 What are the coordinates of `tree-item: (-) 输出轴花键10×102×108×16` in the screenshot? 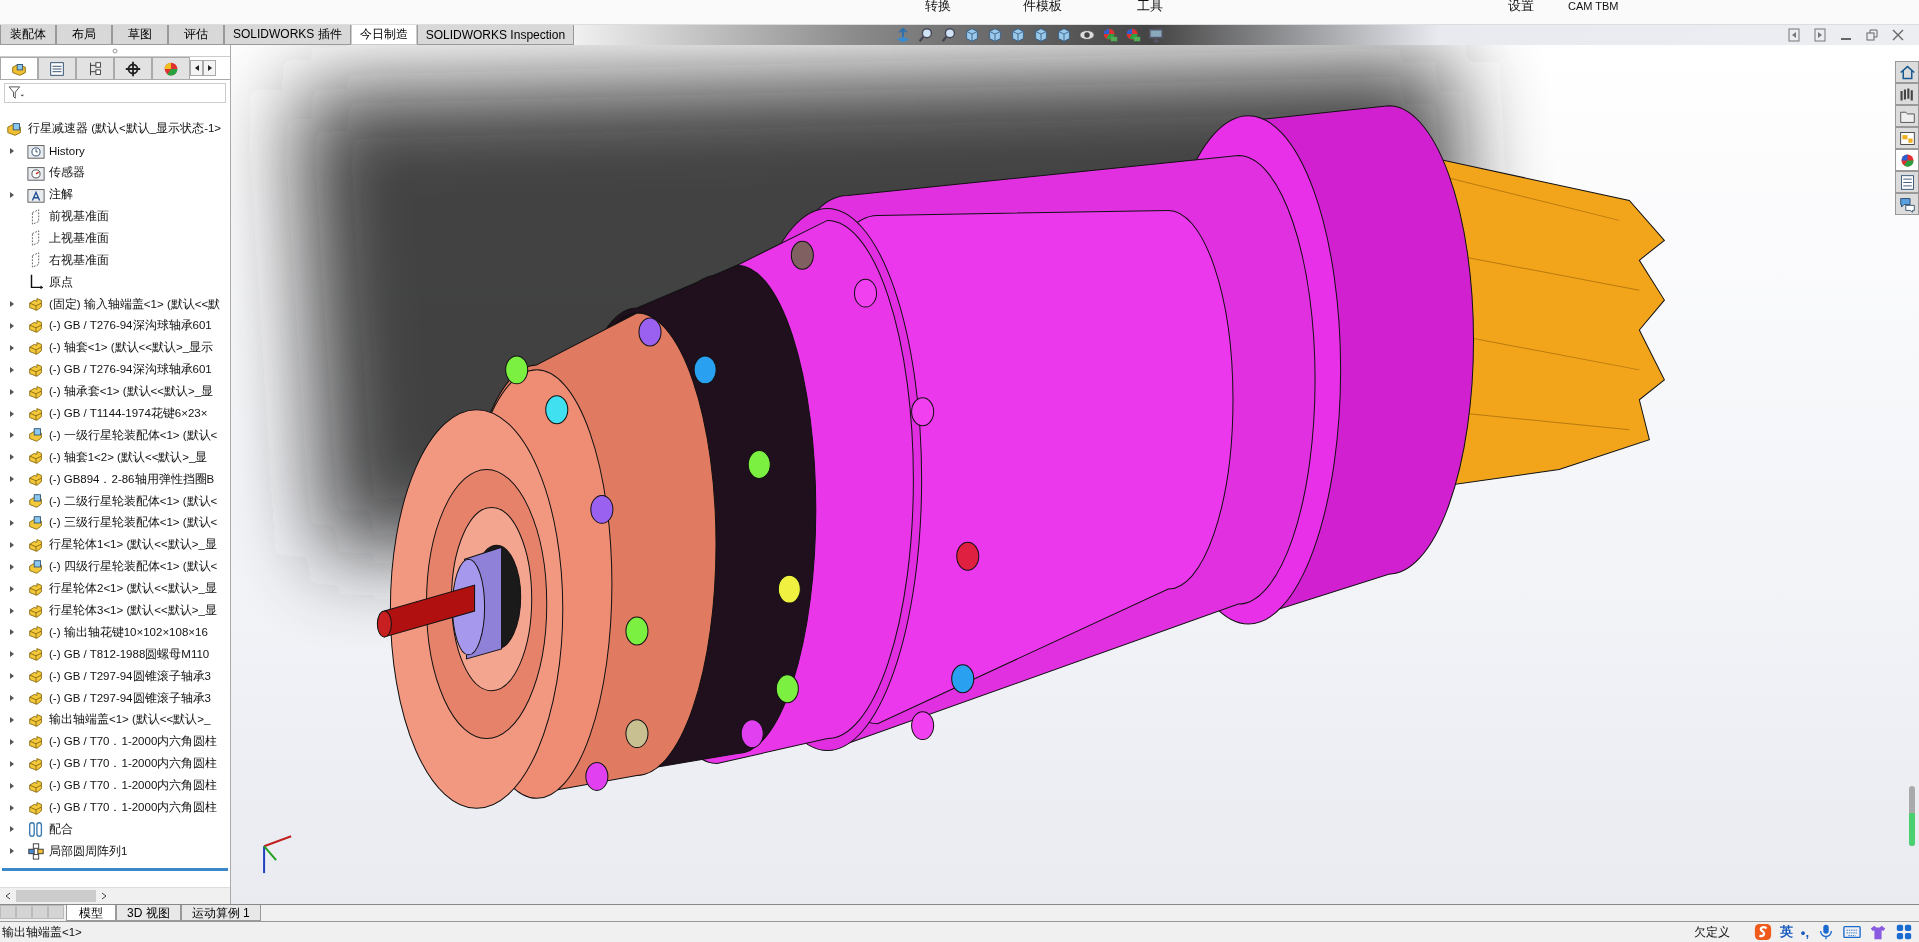 It's located at (128, 632).